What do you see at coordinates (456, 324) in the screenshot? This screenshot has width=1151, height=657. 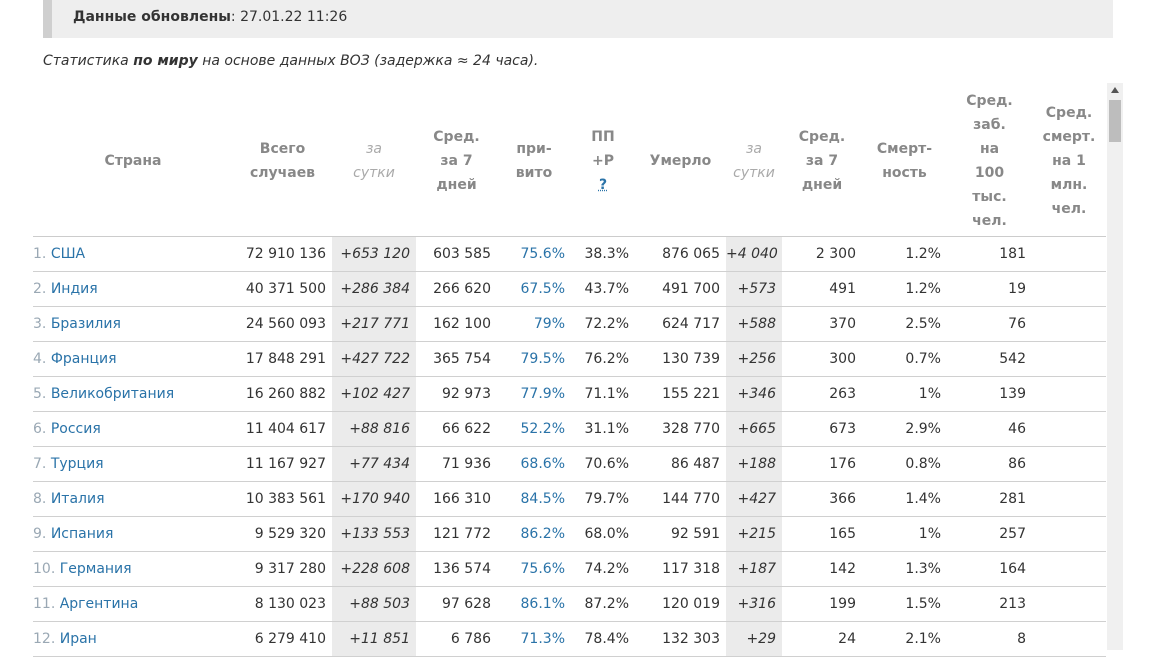 I see `avg-cases-cell: 162 100` at bounding box center [456, 324].